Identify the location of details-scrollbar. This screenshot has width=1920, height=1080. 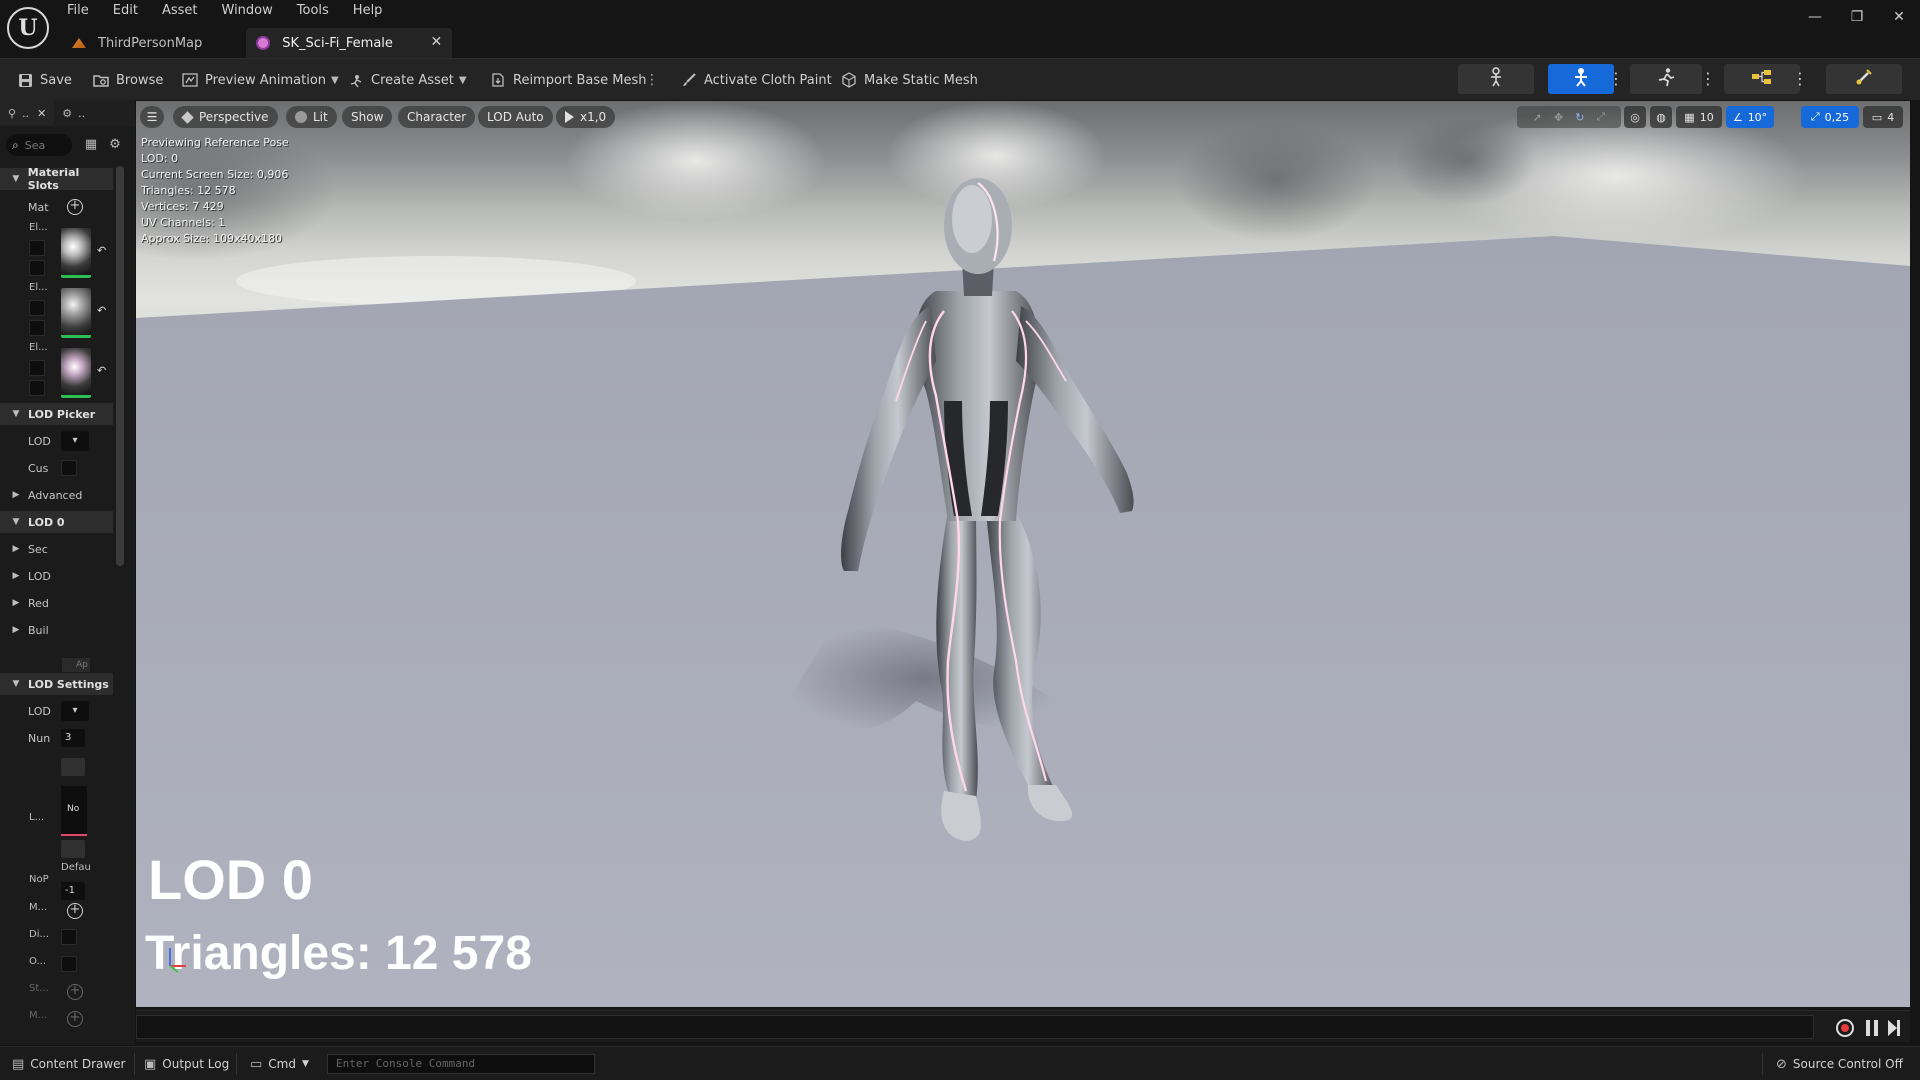
(120, 366).